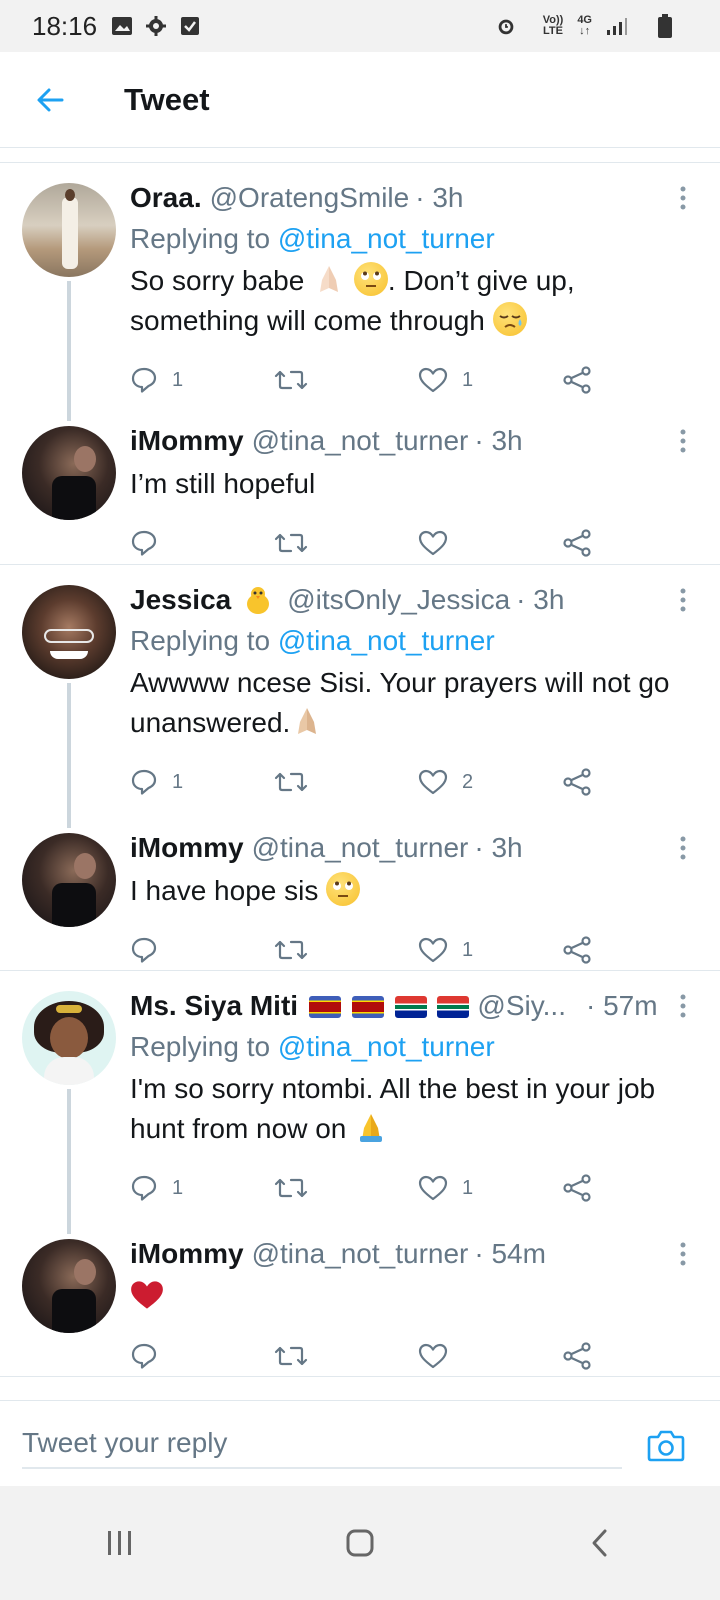 The width and height of the screenshot is (720, 1600). Describe the element at coordinates (666, 1445) in the screenshot. I see `camera-button` at that location.